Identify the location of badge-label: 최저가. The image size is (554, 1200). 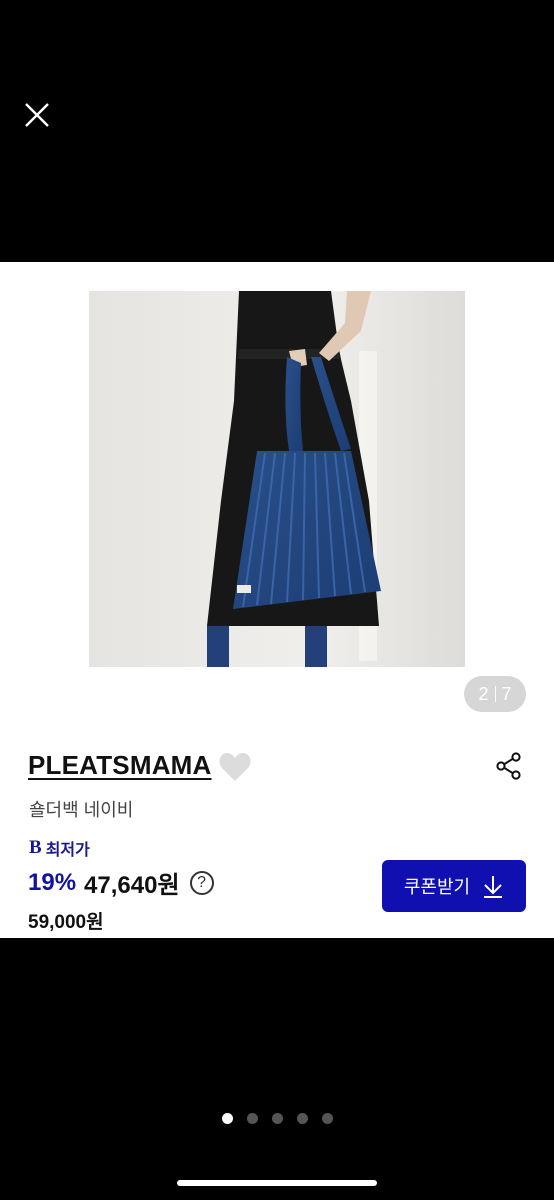
(67, 850).